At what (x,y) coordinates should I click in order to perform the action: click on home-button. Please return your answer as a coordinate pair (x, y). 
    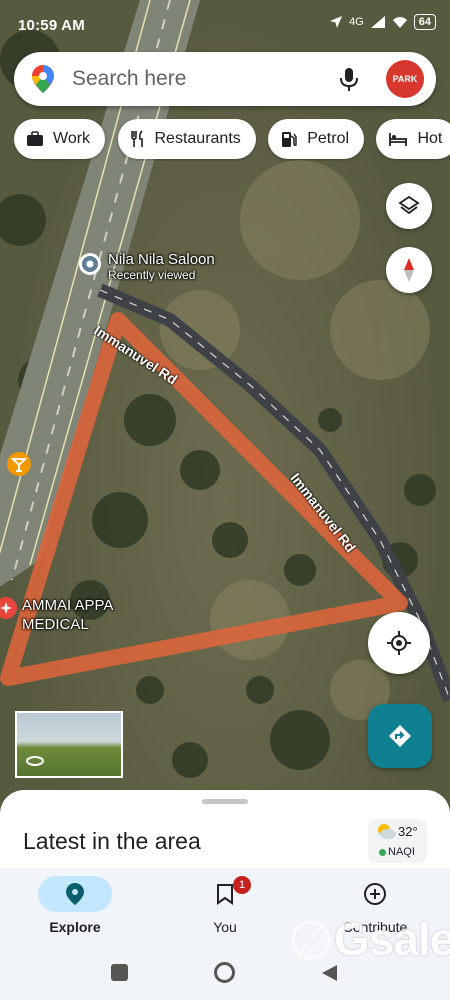
    Looking at the image, I should click on (224, 972).